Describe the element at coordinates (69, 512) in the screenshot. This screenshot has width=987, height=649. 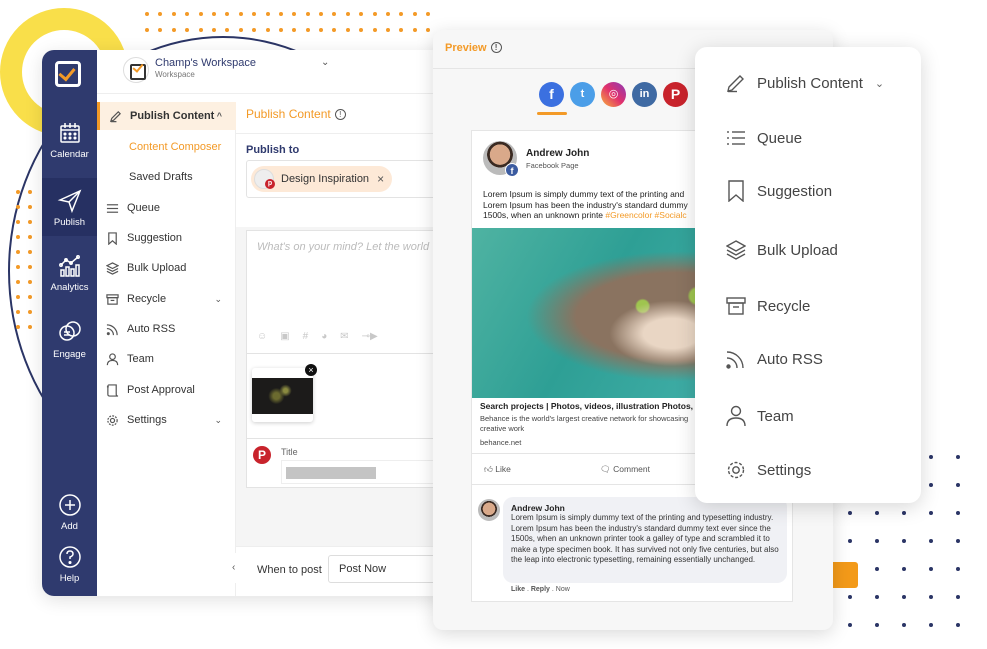
I see `rail-item-add: Add` at that location.